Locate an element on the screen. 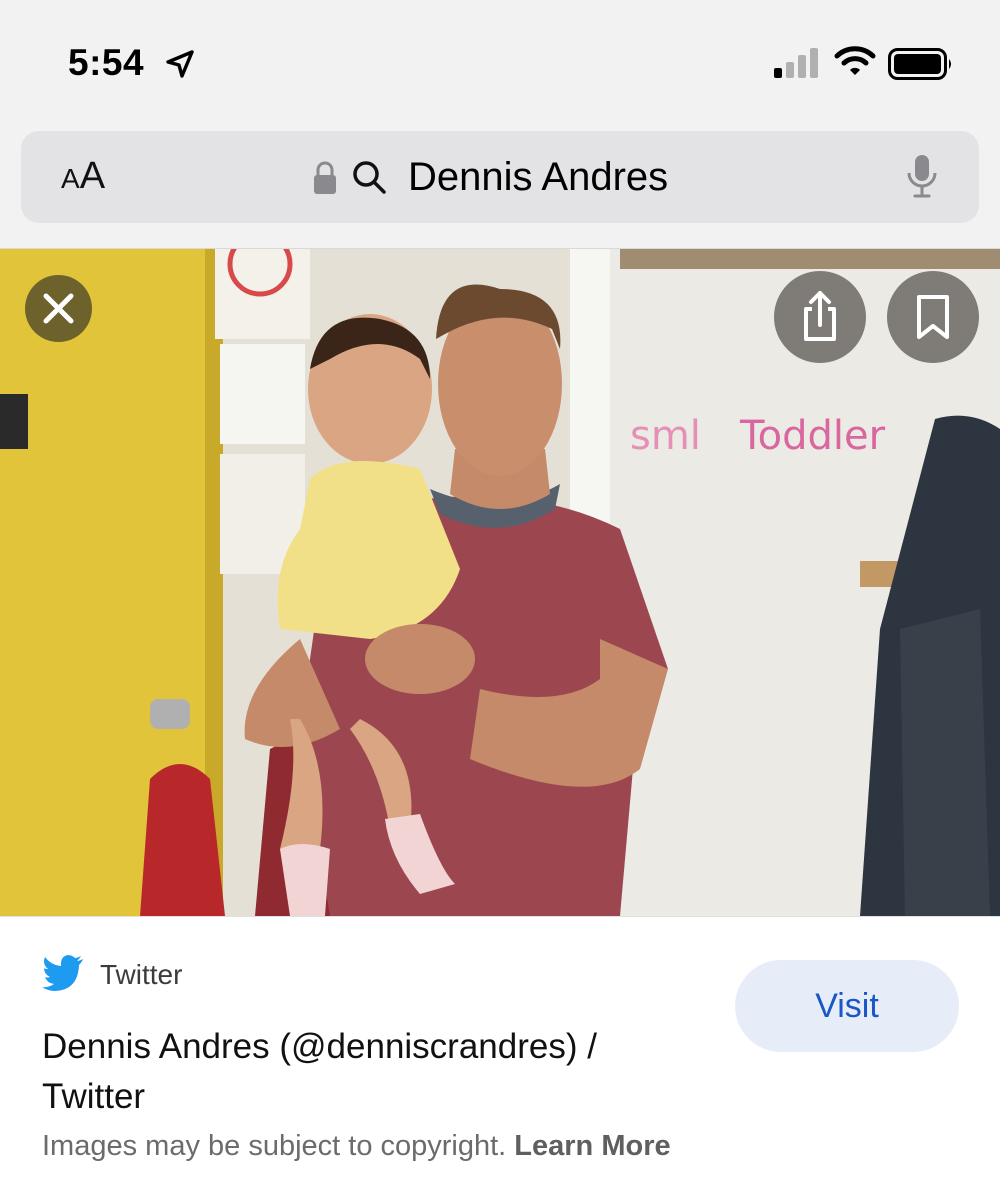 This screenshot has width=1000, height=1200. bookmark-icon is located at coordinates (933, 317).